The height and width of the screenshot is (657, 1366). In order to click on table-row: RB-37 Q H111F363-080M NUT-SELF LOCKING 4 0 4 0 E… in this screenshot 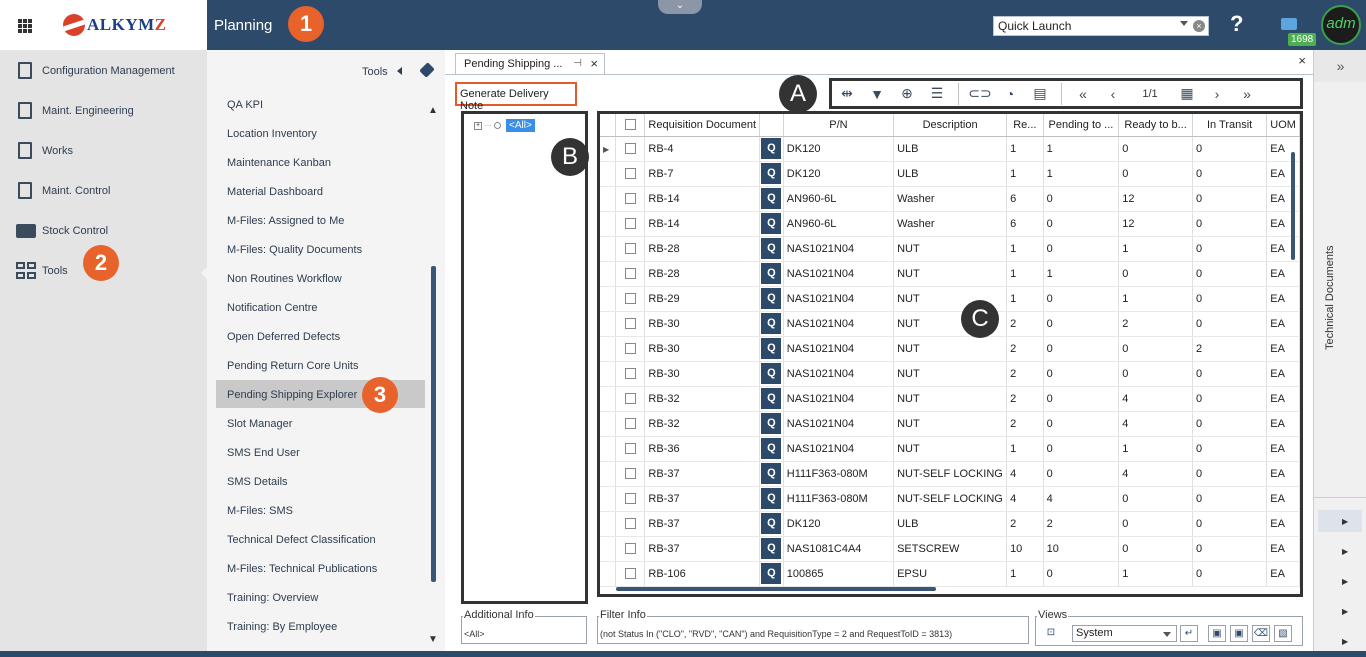, I will do `click(950, 474)`.